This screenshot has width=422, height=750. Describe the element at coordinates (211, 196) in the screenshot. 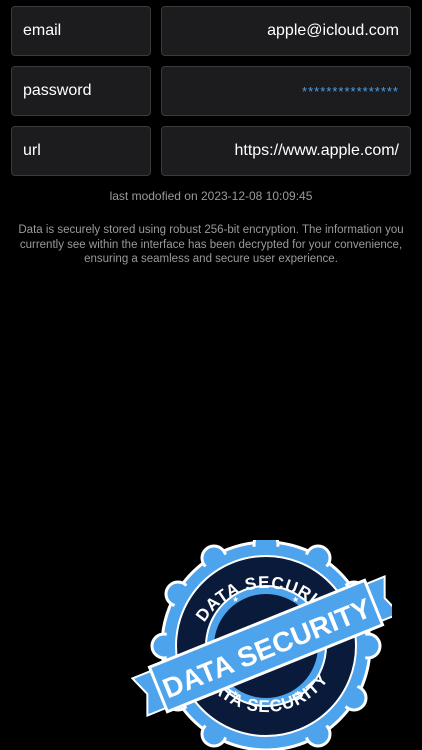

I see `last-modified-text: last modofied on 2023-12-08 10:09:45` at that location.